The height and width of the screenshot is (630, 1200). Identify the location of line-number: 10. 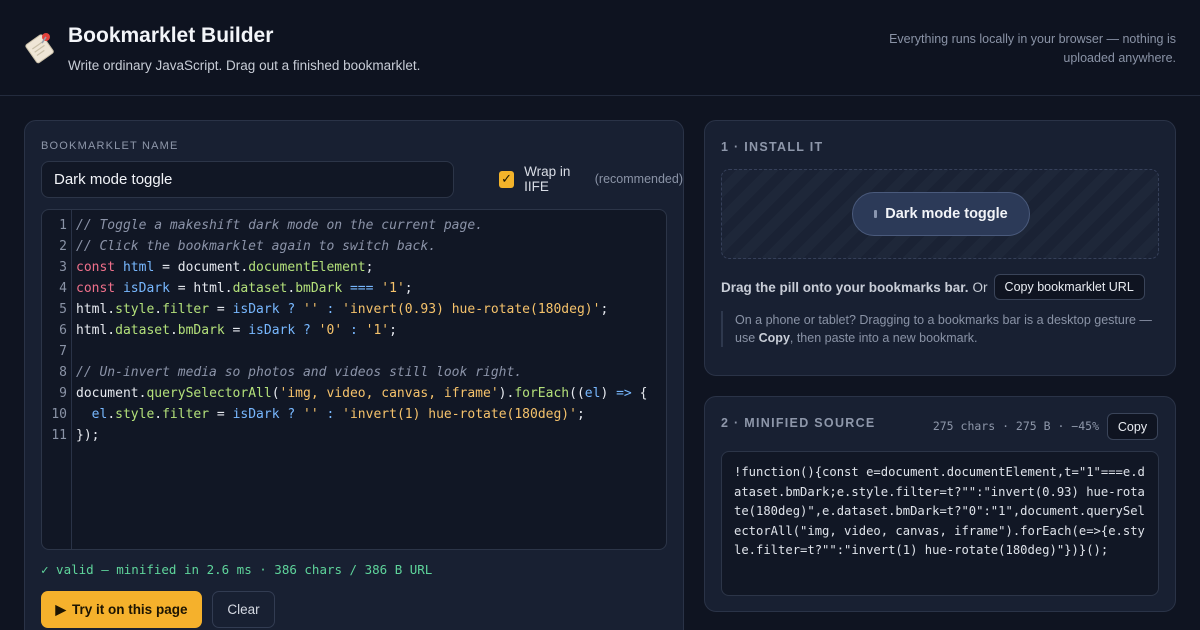
(59, 414).